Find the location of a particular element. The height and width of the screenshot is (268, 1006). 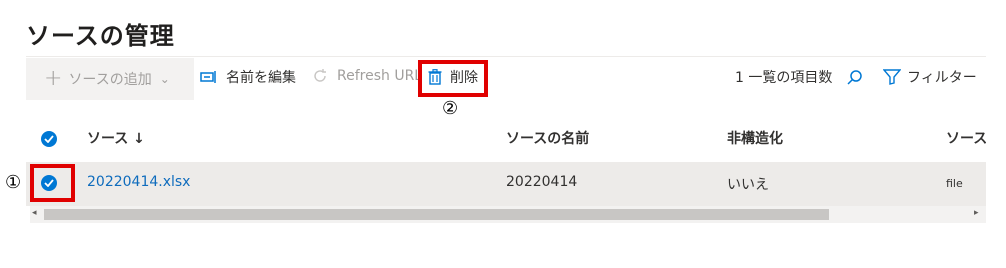

rename-label: 名前を編集 is located at coordinates (261, 78).